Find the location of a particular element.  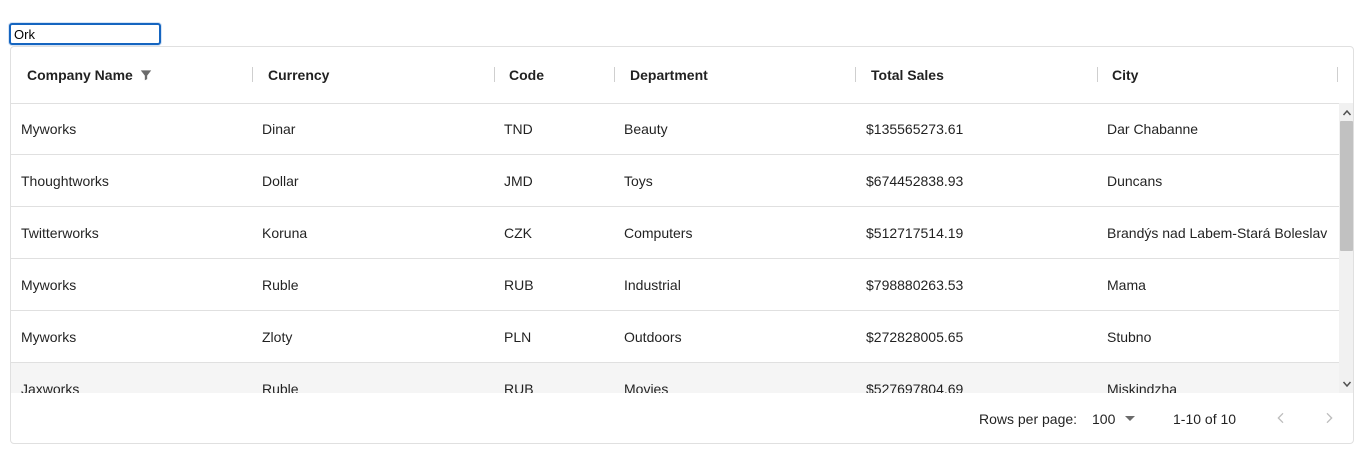

column-header-currency: Currency is located at coordinates (298, 75).